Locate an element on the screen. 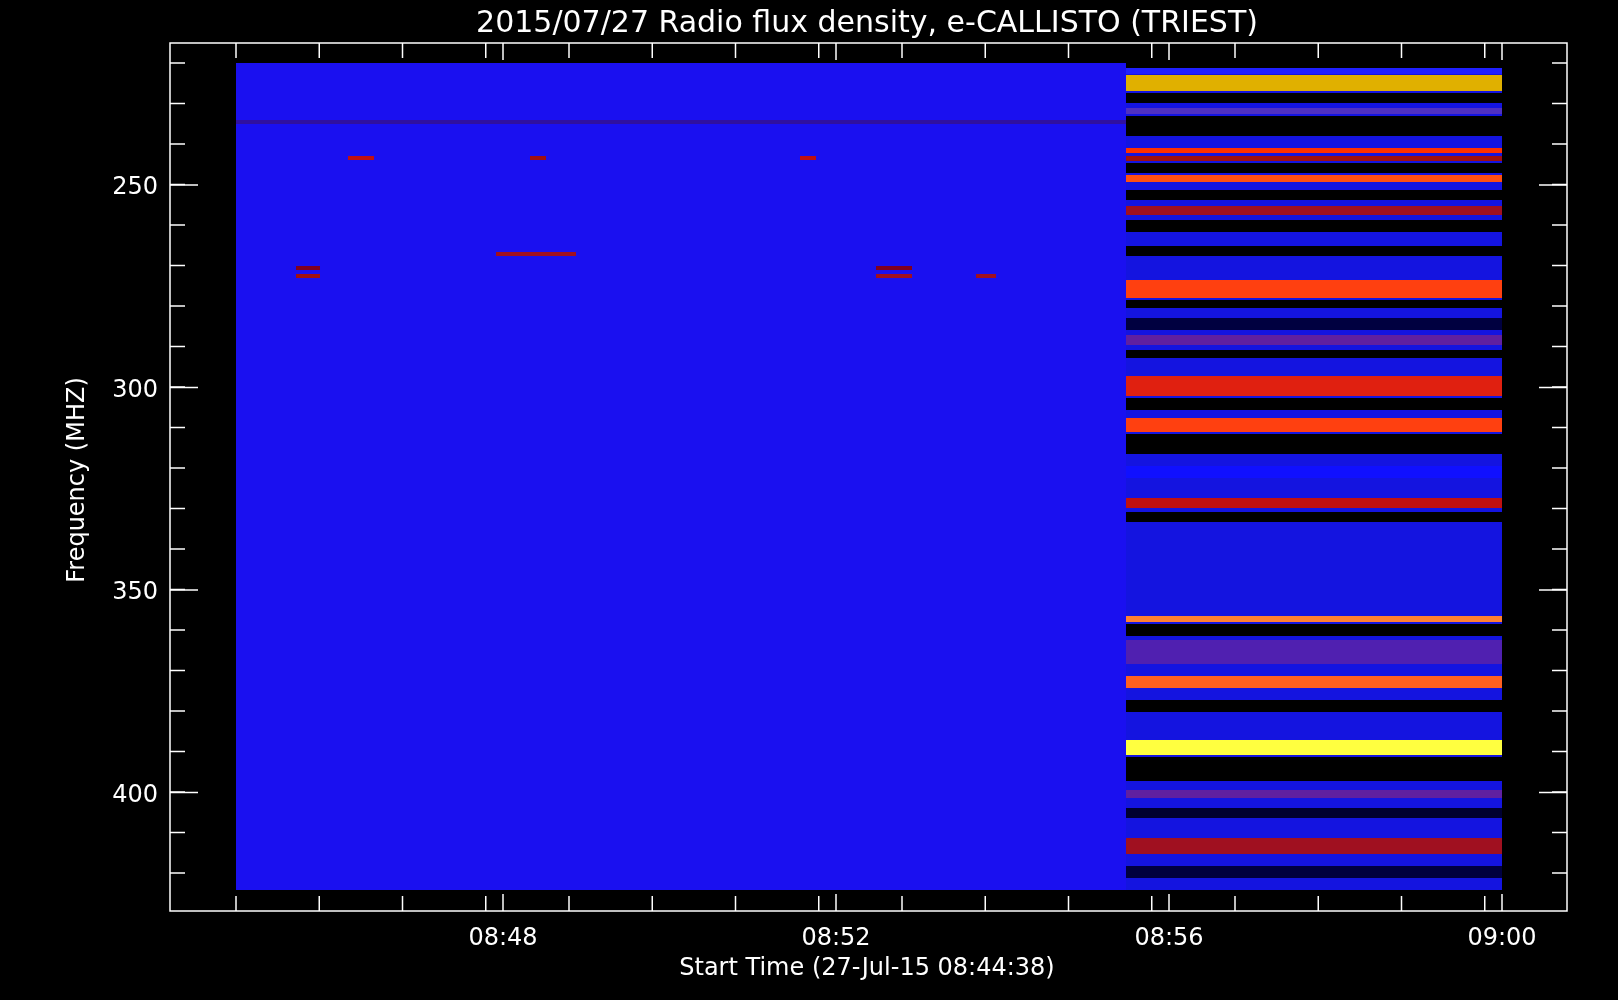 The height and width of the screenshot is (1000, 1618). y-axis-label: Frequency (MHZ) is located at coordinates (76, 480).